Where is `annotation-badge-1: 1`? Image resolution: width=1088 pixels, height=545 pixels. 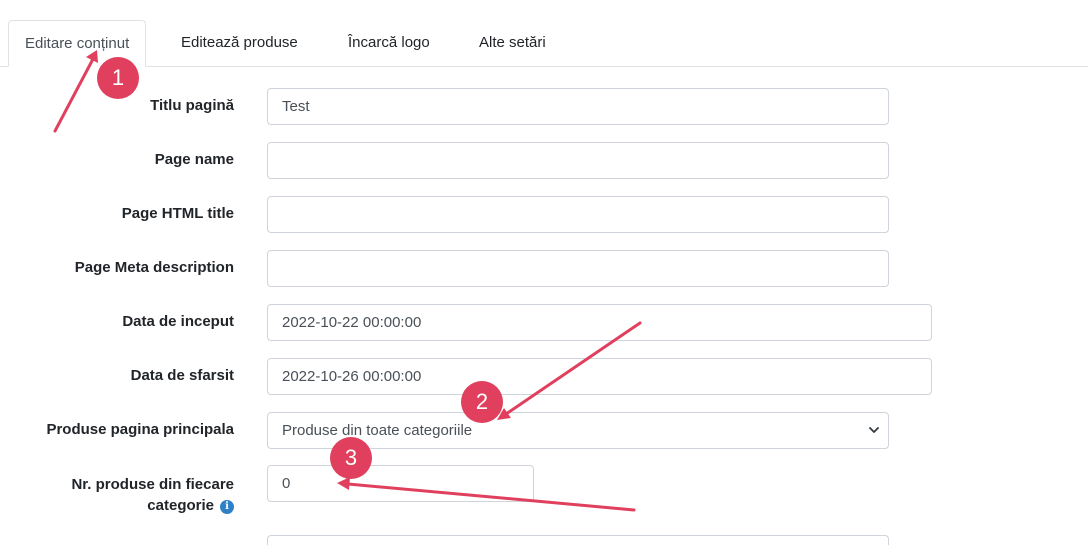
annotation-badge-1: 1 is located at coordinates (118, 78).